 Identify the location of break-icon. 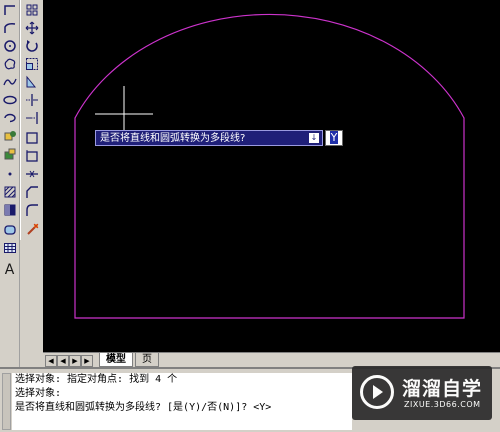
(31, 138).